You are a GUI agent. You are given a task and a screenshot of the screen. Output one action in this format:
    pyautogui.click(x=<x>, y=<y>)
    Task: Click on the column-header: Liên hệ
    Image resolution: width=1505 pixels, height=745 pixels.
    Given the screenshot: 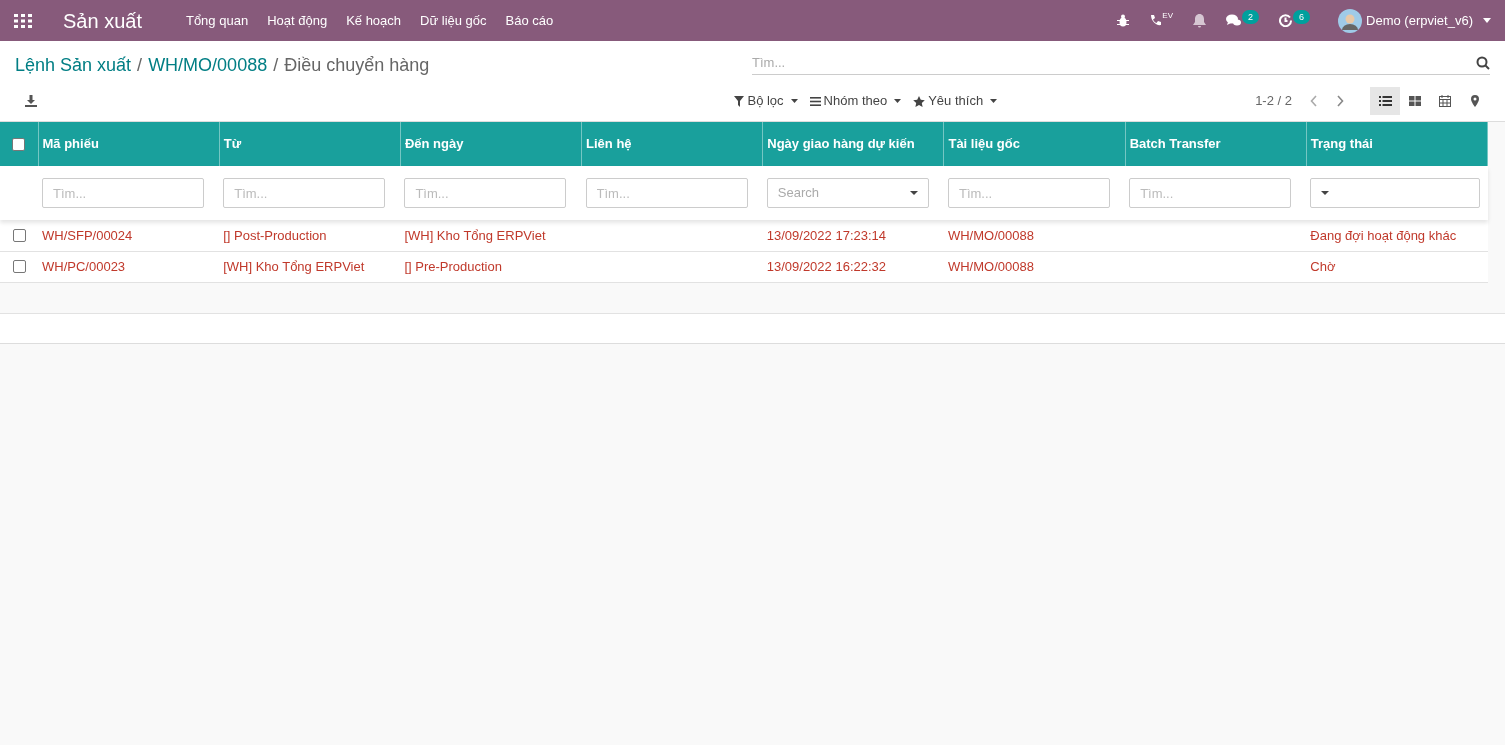 What is the action you would take?
    pyautogui.click(x=609, y=144)
    